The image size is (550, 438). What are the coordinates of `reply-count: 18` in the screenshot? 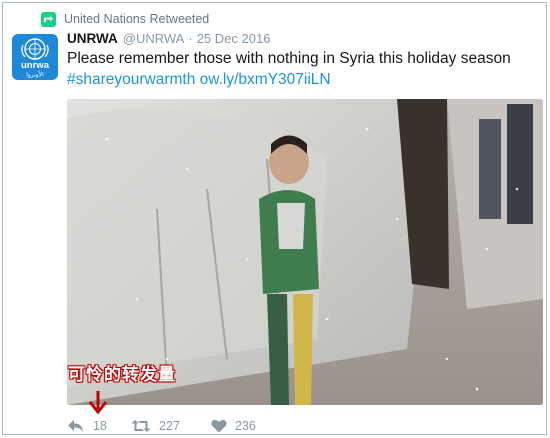 It's located at (100, 426).